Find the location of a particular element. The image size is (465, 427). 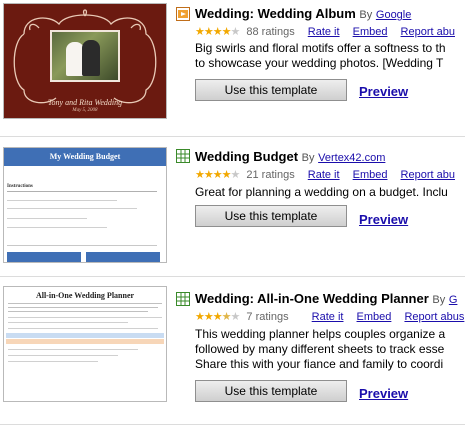

template-title: Wedding Budget By Vertex42.com is located at coordinates (290, 156).